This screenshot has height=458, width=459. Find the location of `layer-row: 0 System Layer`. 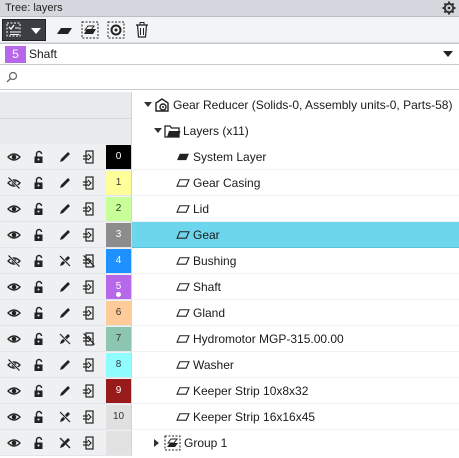

layer-row: 0 System Layer is located at coordinates (229, 157).